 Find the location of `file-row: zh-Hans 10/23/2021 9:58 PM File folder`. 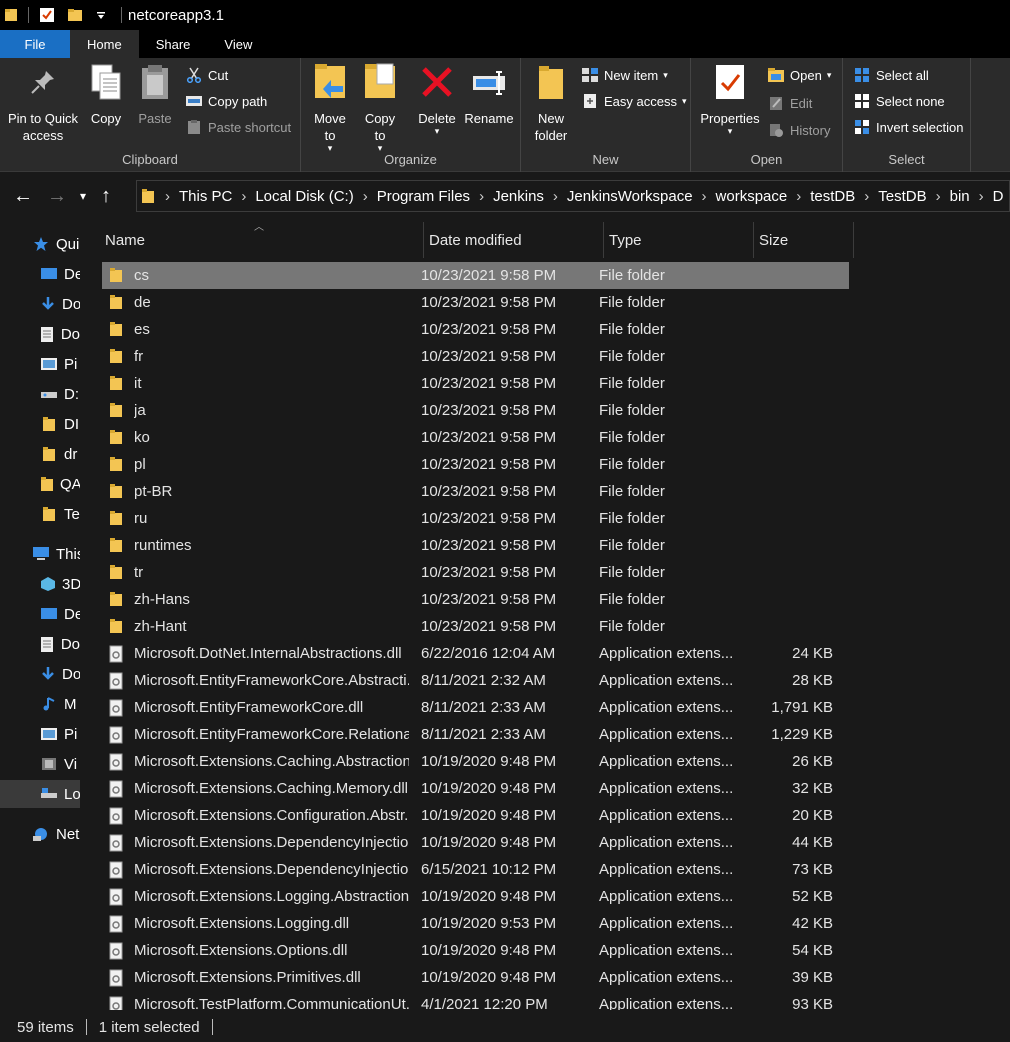

file-row: zh-Hans 10/23/2021 9:58 PM File folder is located at coordinates (475, 599).